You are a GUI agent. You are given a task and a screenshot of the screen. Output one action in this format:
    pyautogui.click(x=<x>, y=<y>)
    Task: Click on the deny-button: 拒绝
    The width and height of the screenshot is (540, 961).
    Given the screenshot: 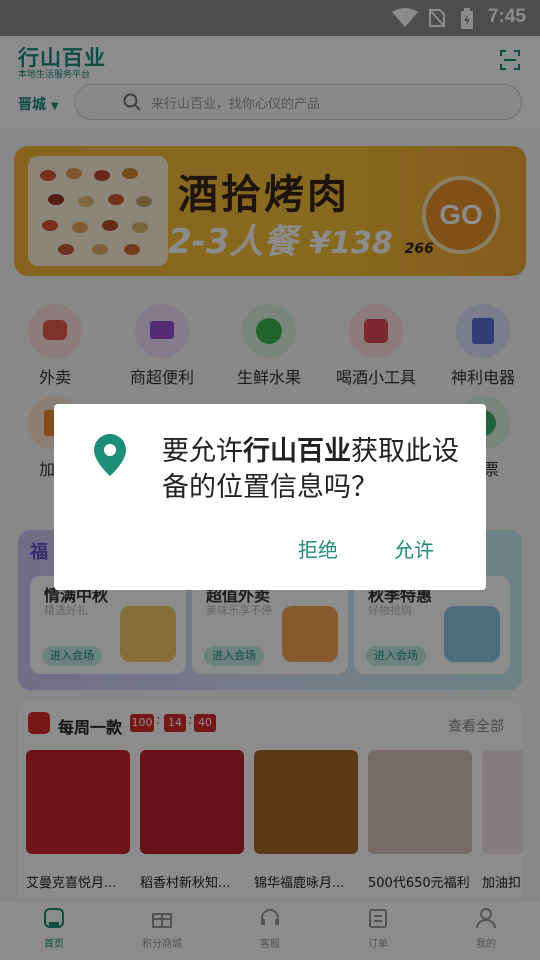 What is the action you would take?
    pyautogui.click(x=318, y=548)
    